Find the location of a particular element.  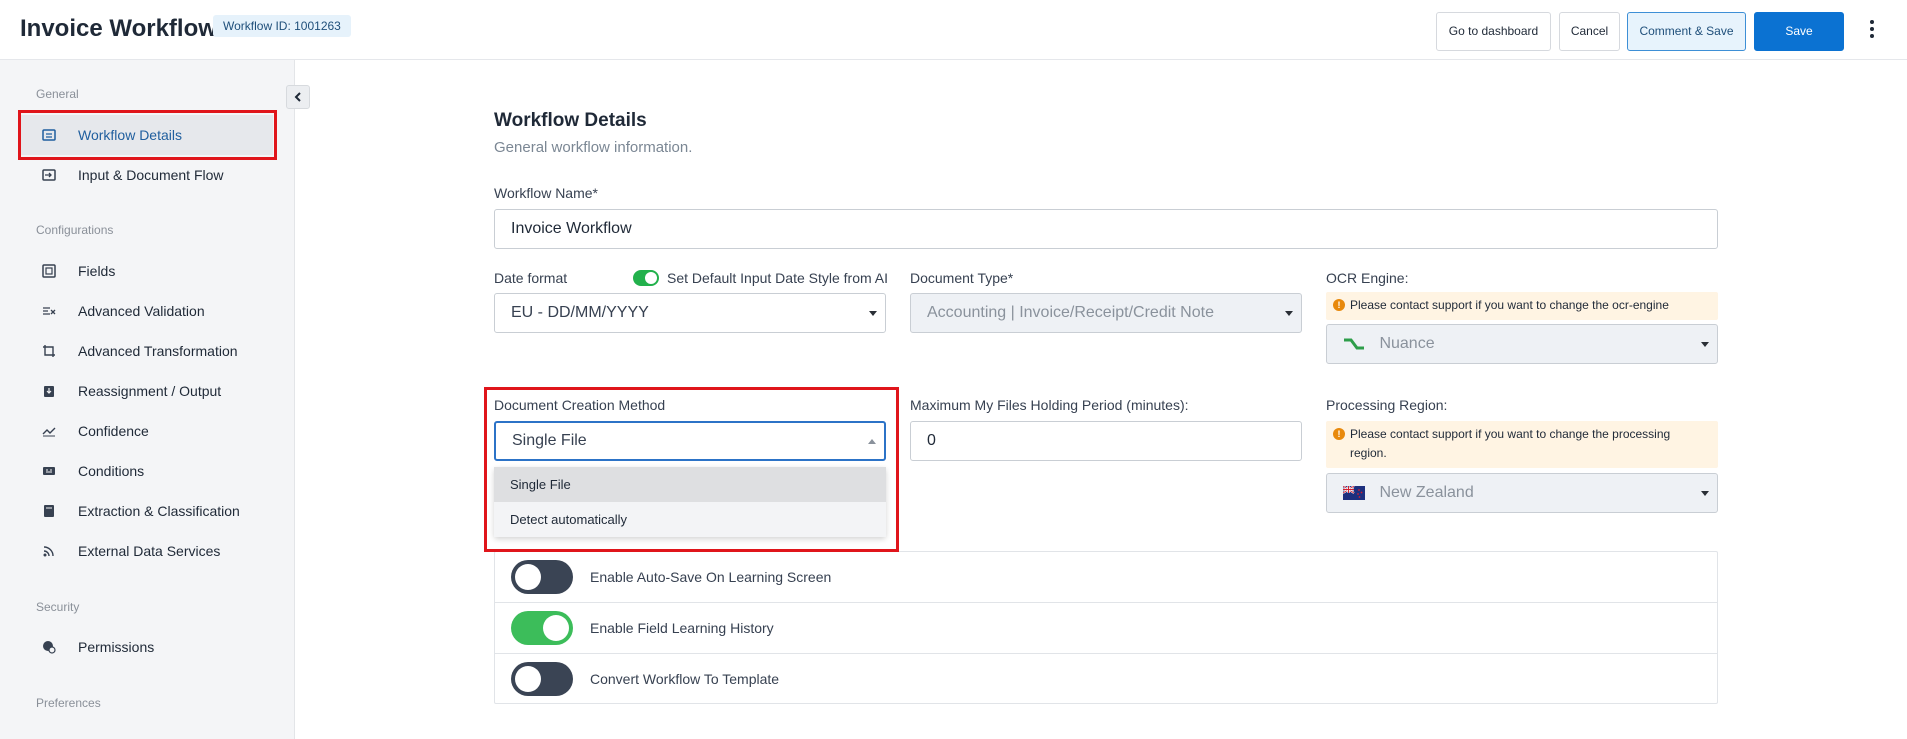

permissions-icon is located at coordinates (49, 647).